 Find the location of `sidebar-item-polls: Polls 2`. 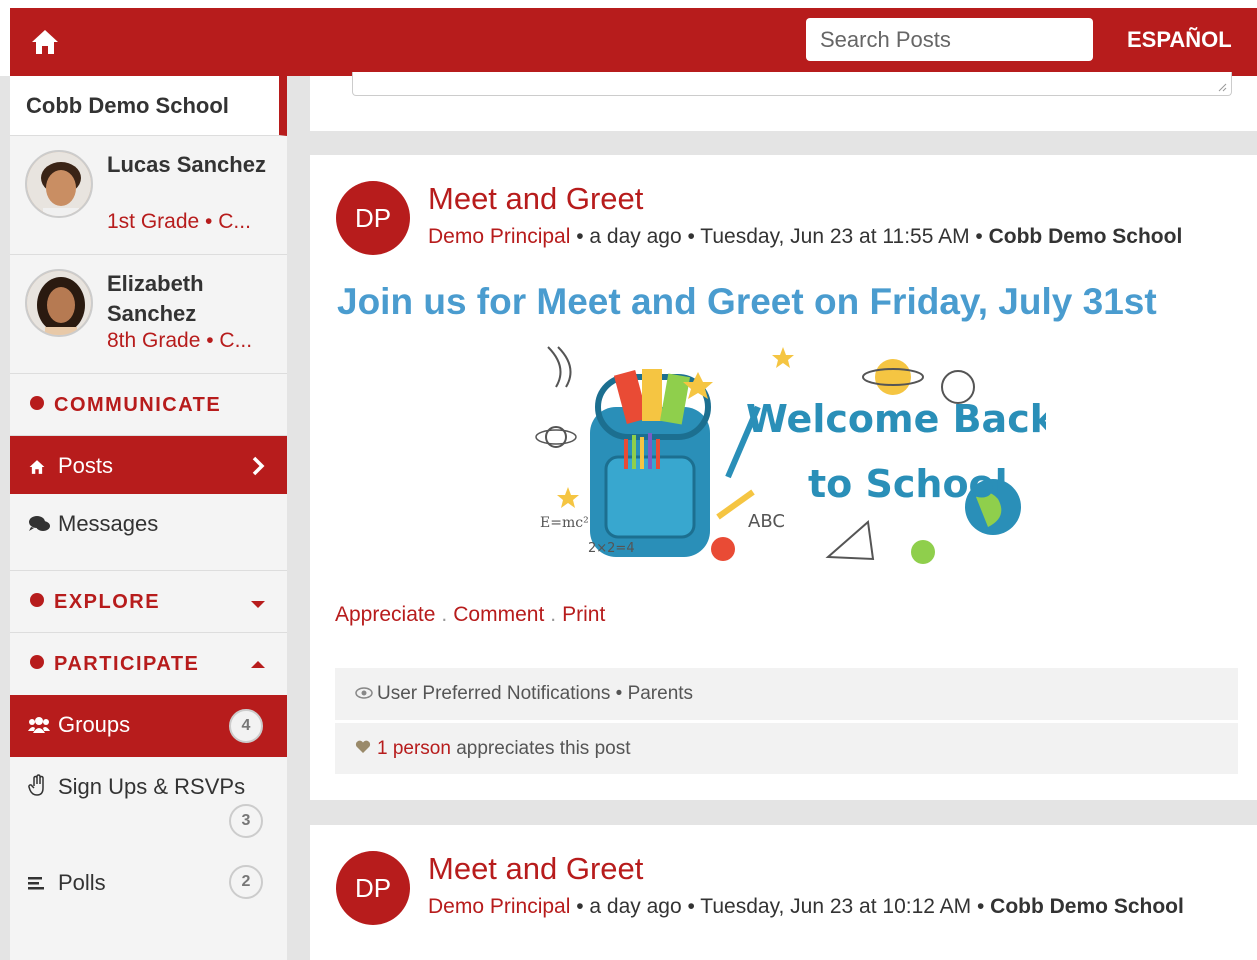

sidebar-item-polls: Polls 2 is located at coordinates (148, 882).